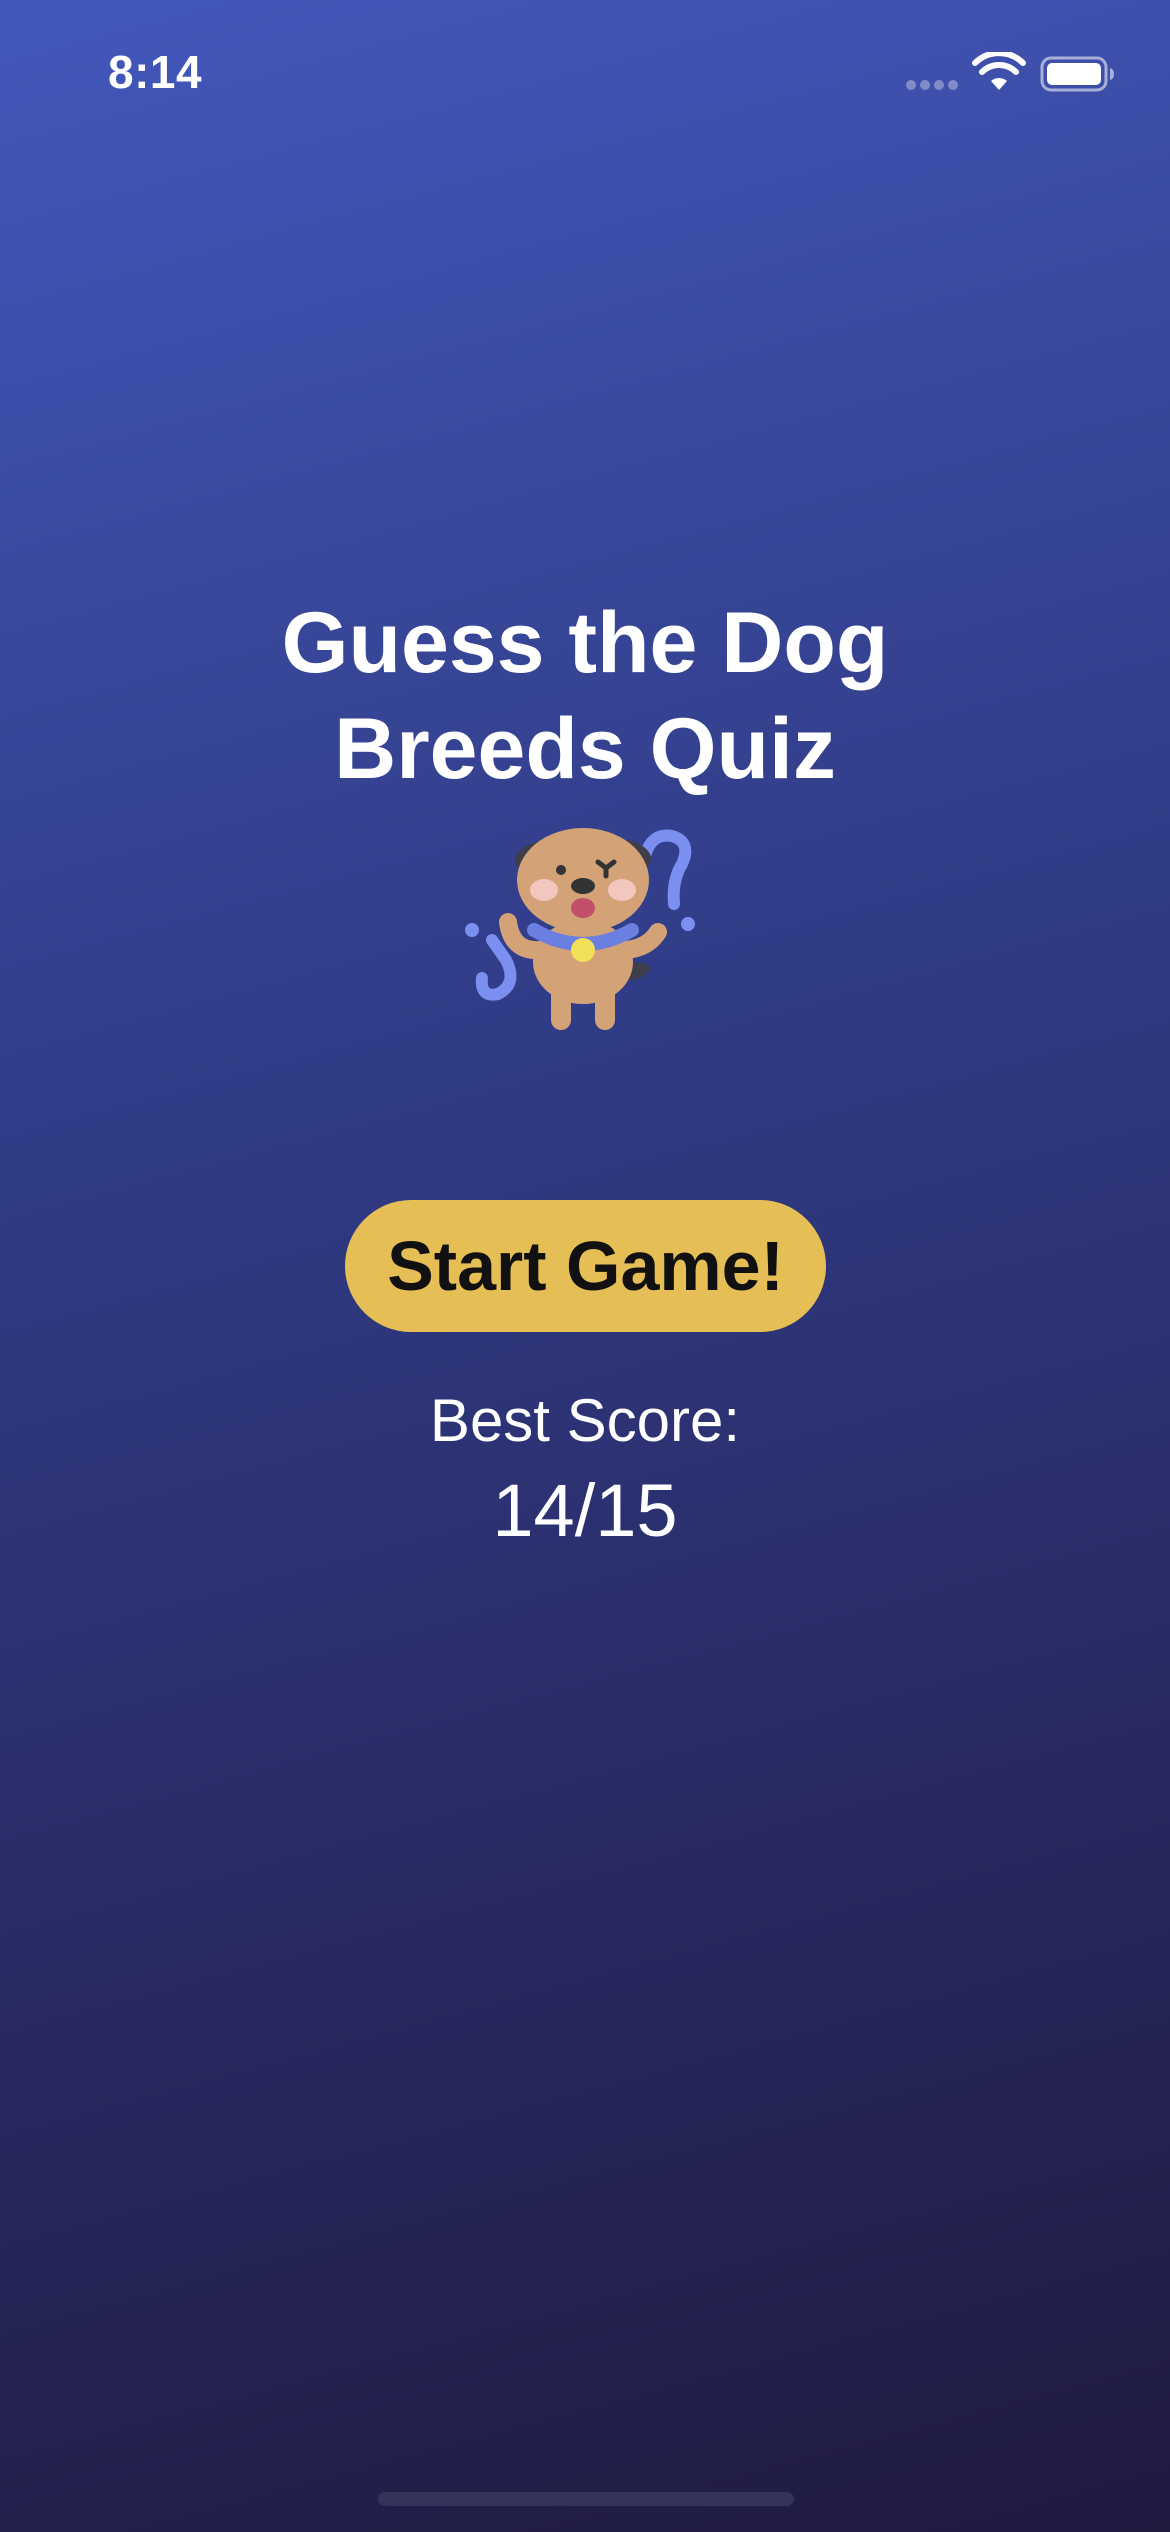  Describe the element at coordinates (586, 2499) in the screenshot. I see `home-indicator` at that location.